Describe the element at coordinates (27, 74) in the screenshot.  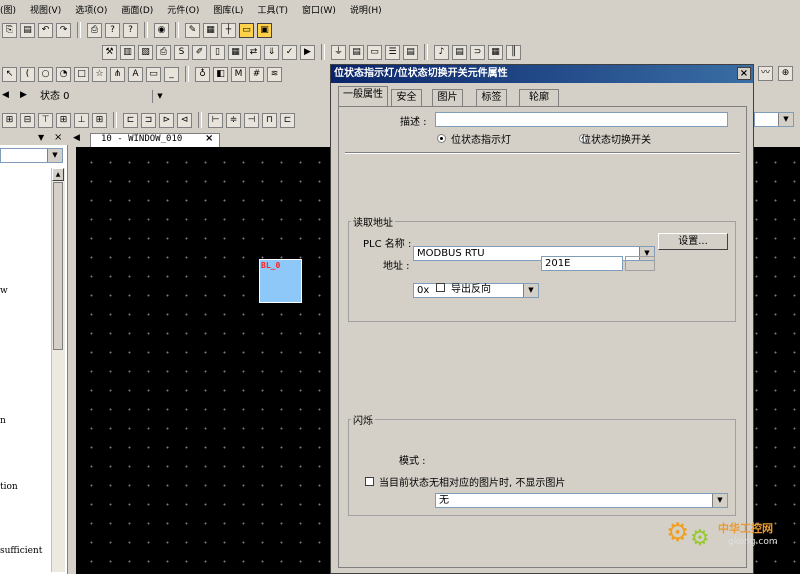
I see `arc-icon: (` at that location.